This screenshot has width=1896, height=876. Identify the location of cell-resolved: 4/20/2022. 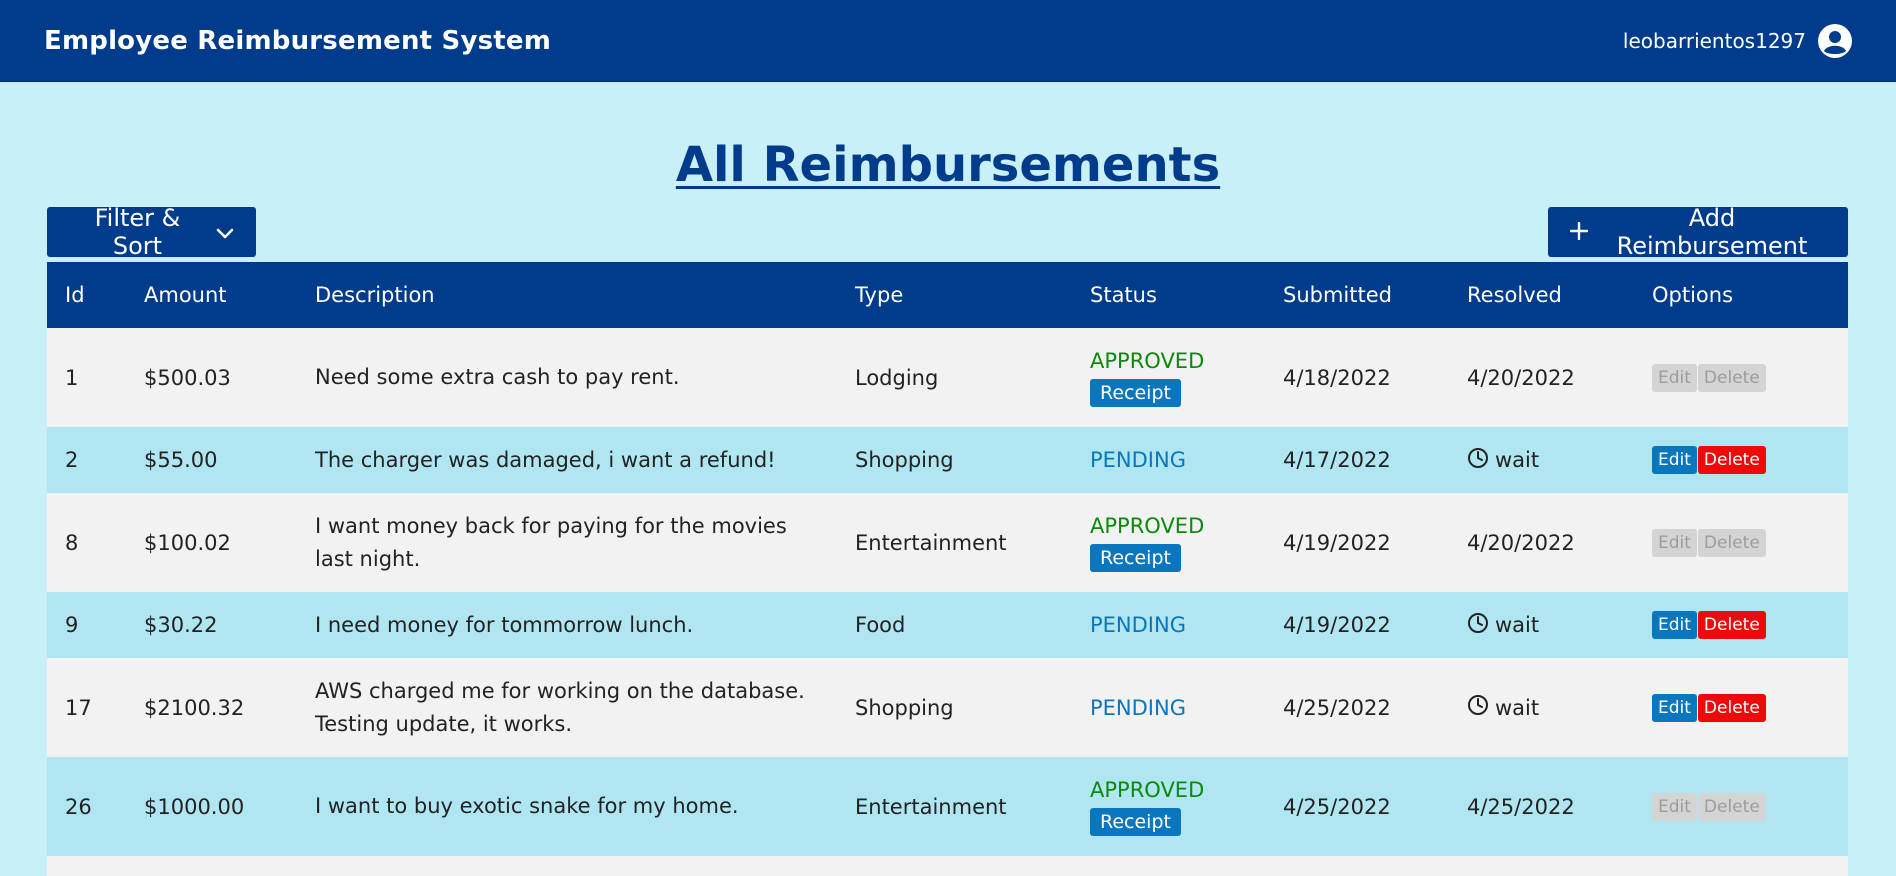
(1521, 542).